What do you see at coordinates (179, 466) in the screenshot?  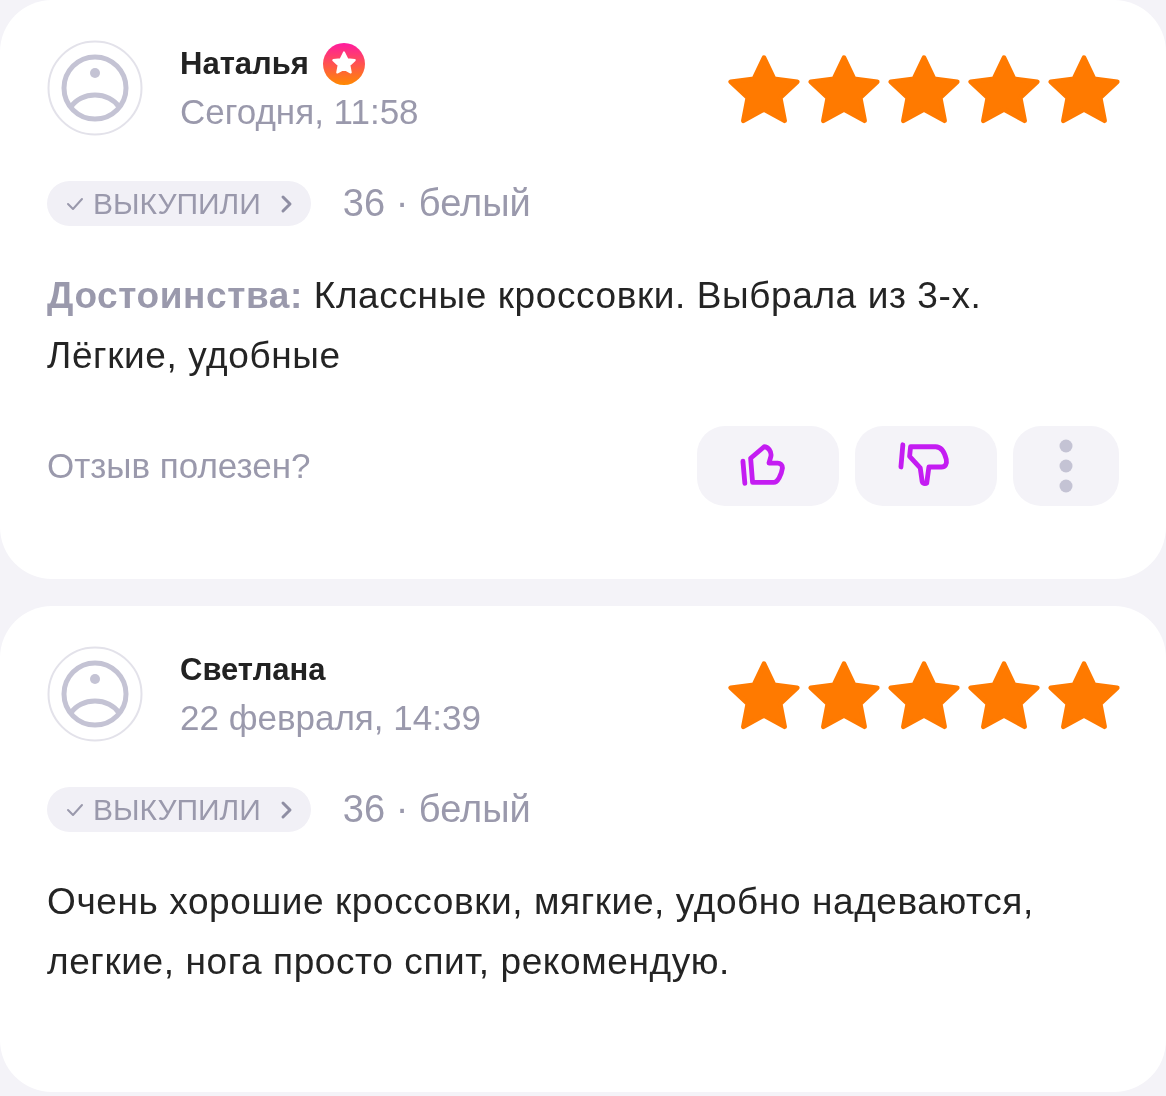 I see `helpful-question: Отзыв полезен?` at bounding box center [179, 466].